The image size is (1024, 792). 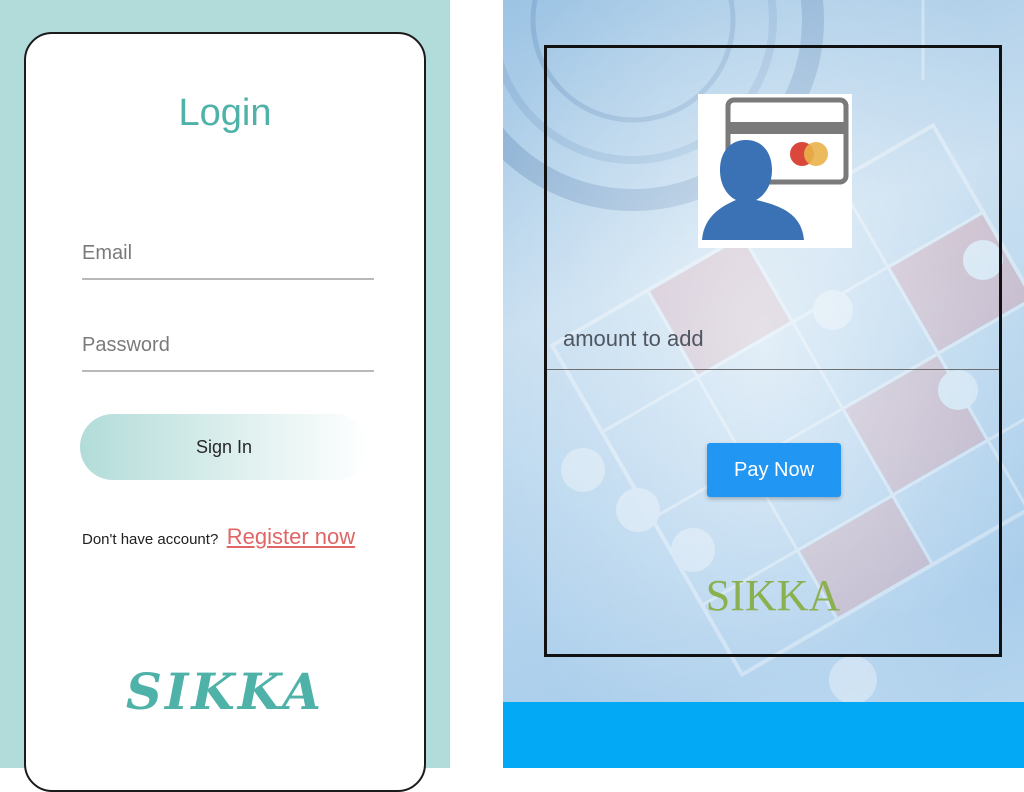 I want to click on register-row: Don't have account? Register now, so click(x=218, y=537).